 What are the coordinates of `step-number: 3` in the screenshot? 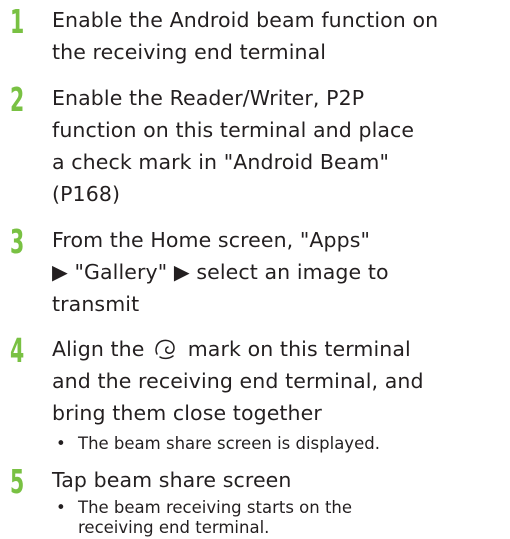 It's located at (17, 241).